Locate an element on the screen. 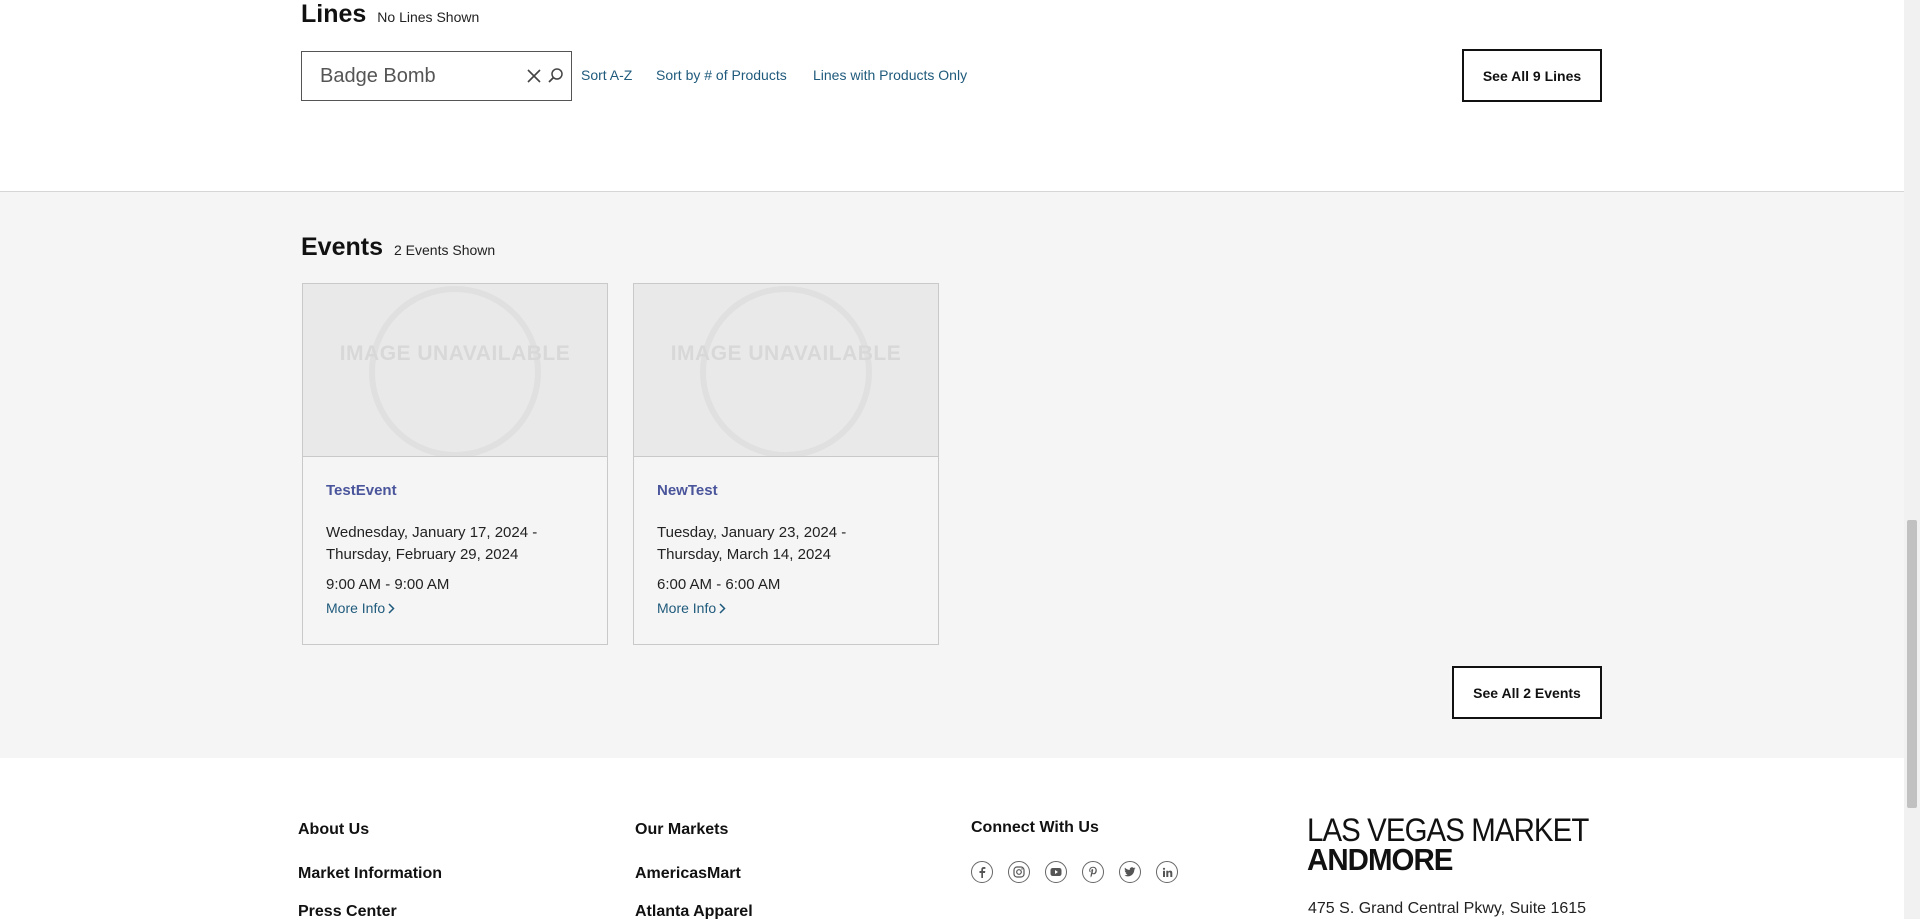 Image resolution: width=1920 pixels, height=919 pixels. event-date-start: Wednesday, January 17, 2024 - is located at coordinates (432, 532).